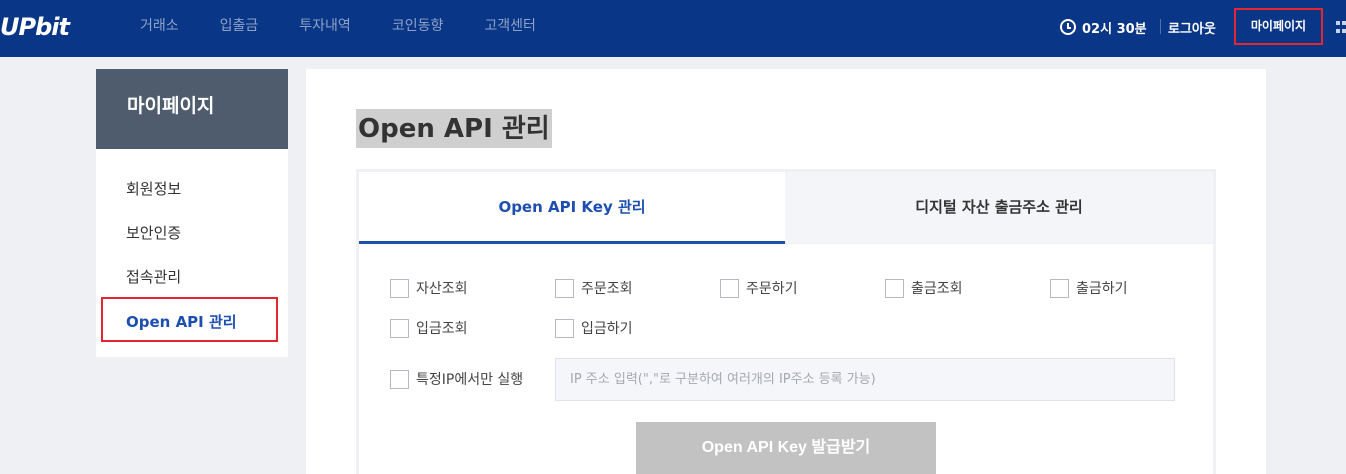 The image size is (1346, 474). Describe the element at coordinates (1068, 27) in the screenshot. I see `clock-icon` at that location.